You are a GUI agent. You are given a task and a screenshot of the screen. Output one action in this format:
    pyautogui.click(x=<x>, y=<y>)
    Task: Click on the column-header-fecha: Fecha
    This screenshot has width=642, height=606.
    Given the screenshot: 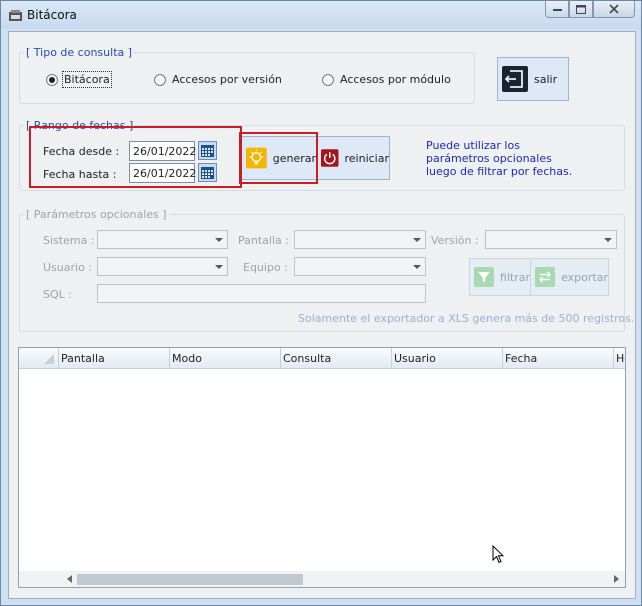 What is the action you would take?
    pyautogui.click(x=558, y=358)
    